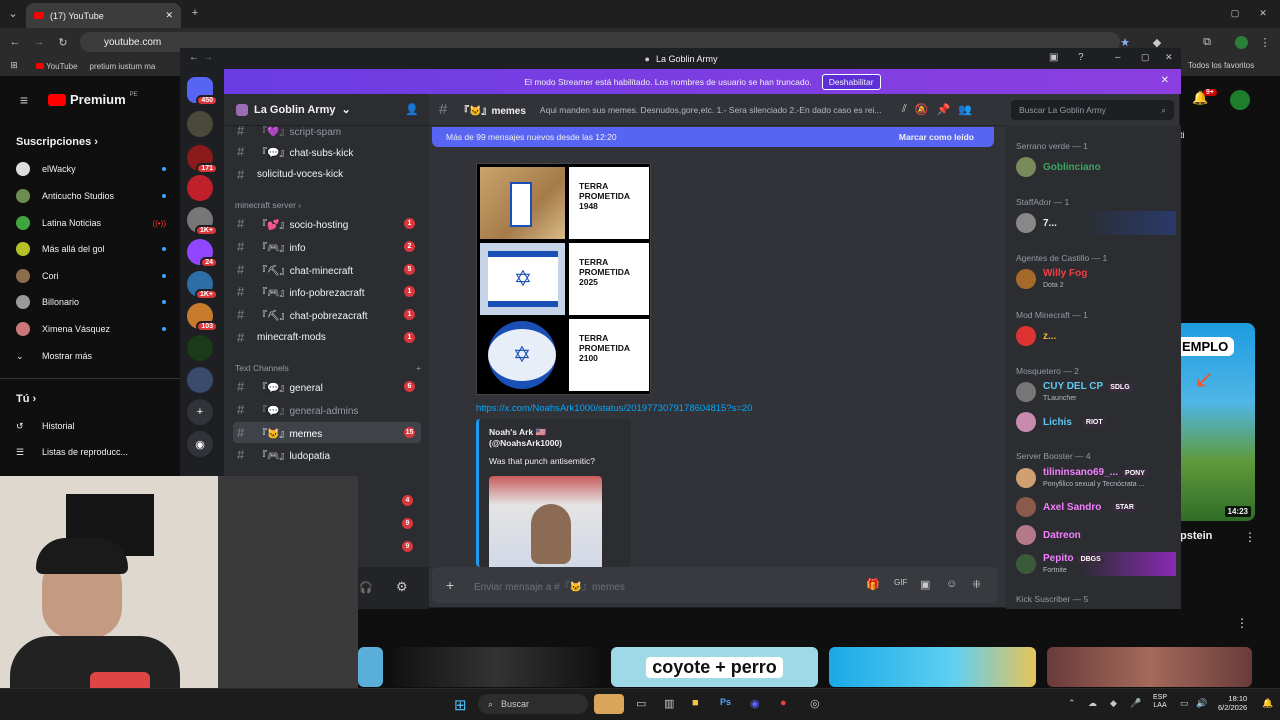 Image resolution: width=1280 pixels, height=720 pixels. What do you see at coordinates (460, 705) in the screenshot?
I see `windows-start-icon: ⊞` at bounding box center [460, 705].